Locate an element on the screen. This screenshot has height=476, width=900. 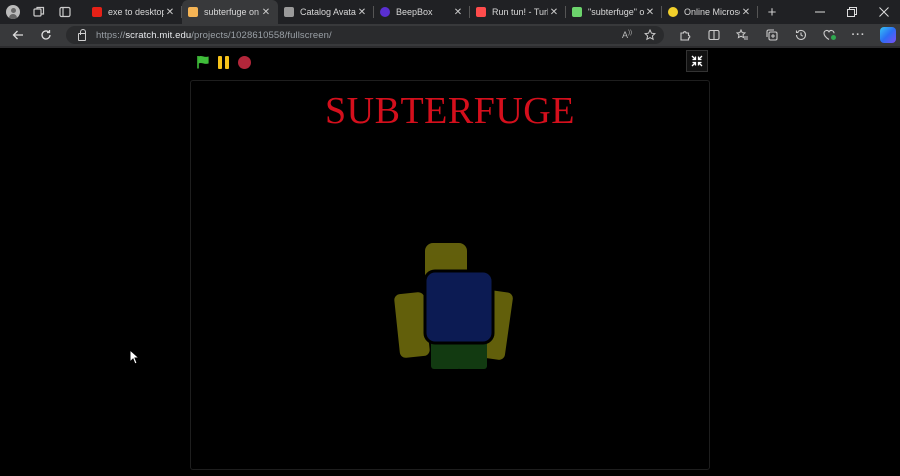
tab-title: Online Microsof is located at coordinates (712, 12).